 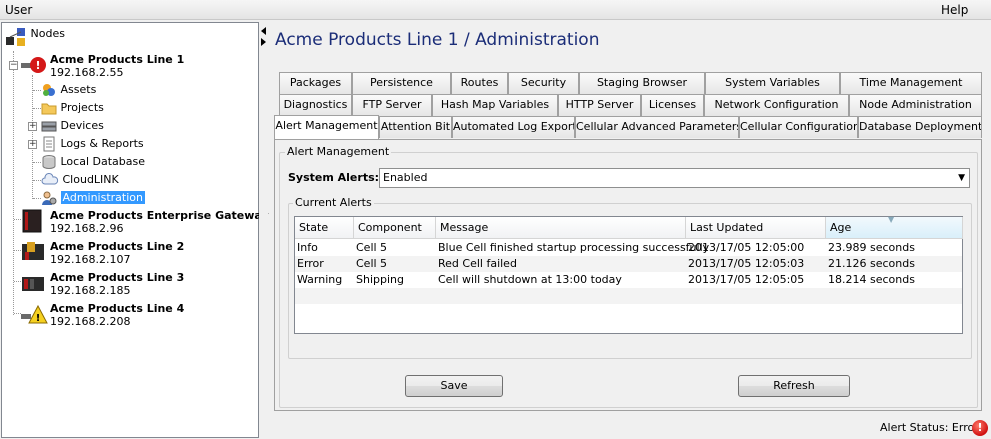 What do you see at coordinates (87, 228) in the screenshot?
I see `node-ip: 192.168.2.96` at bounding box center [87, 228].